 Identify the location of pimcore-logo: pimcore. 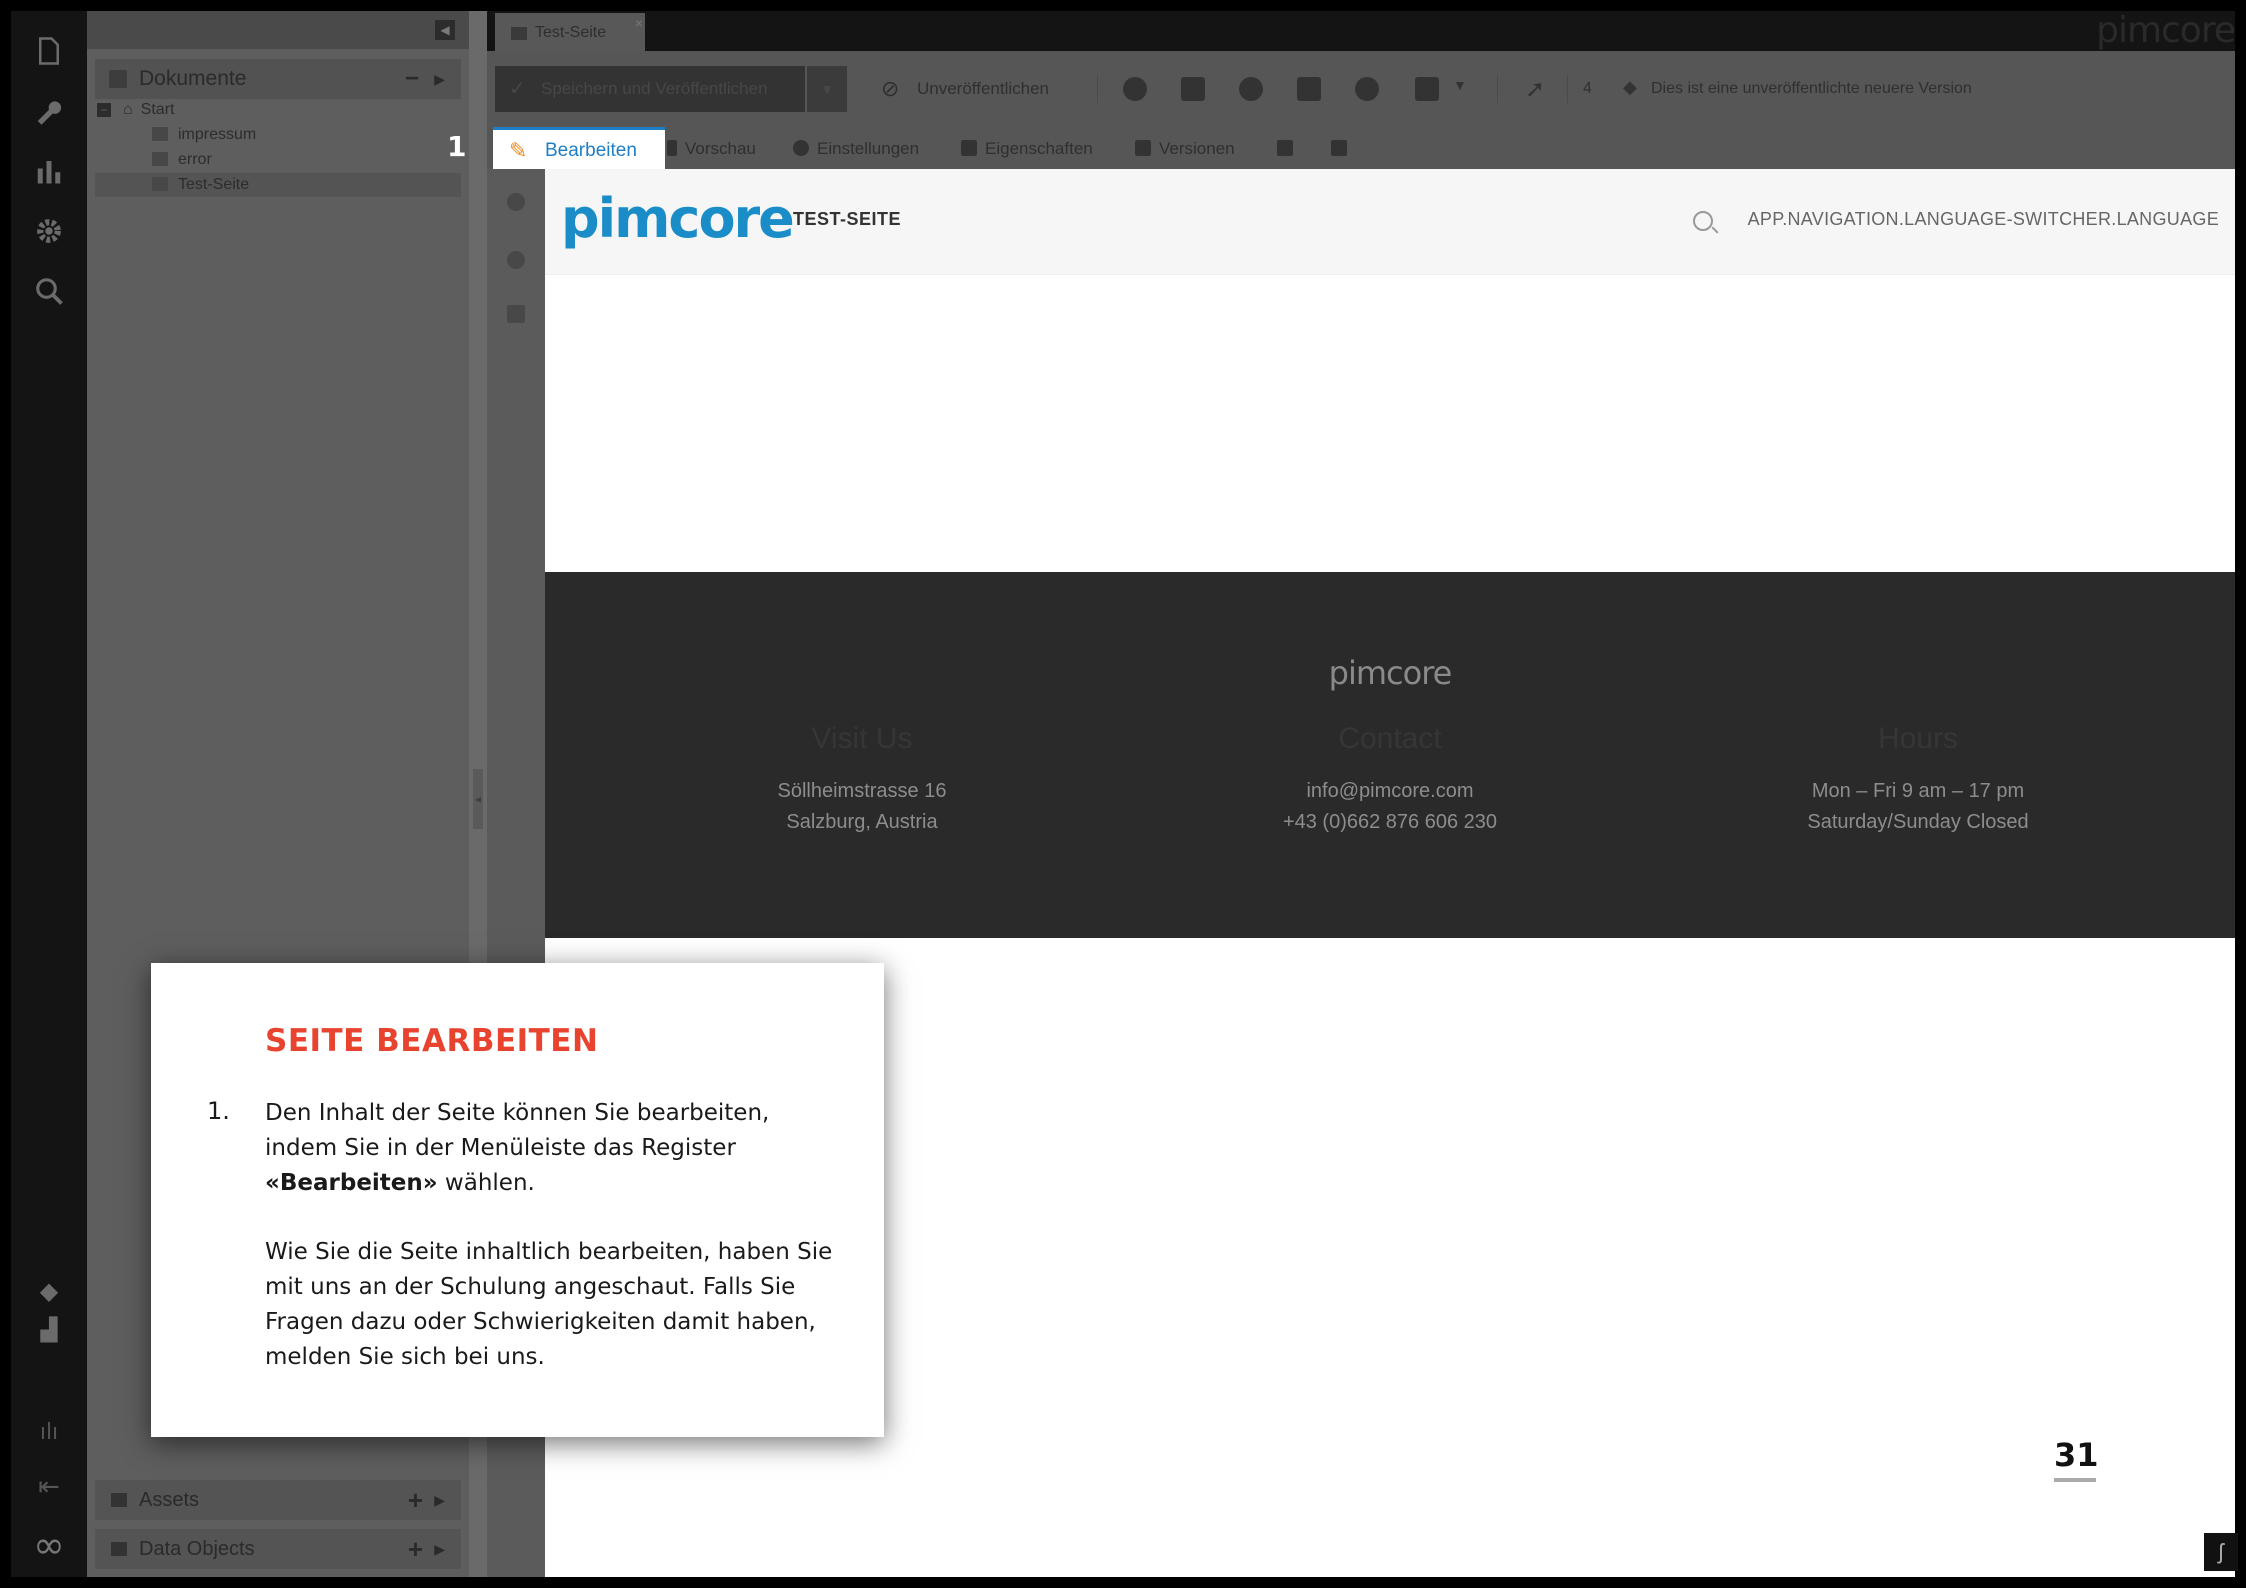
(678, 218).